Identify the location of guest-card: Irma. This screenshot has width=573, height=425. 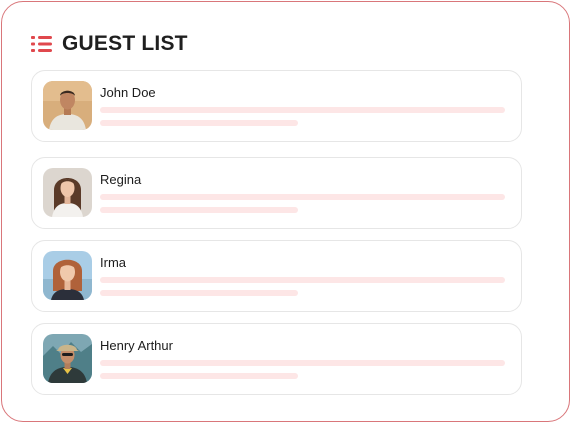
(276, 276).